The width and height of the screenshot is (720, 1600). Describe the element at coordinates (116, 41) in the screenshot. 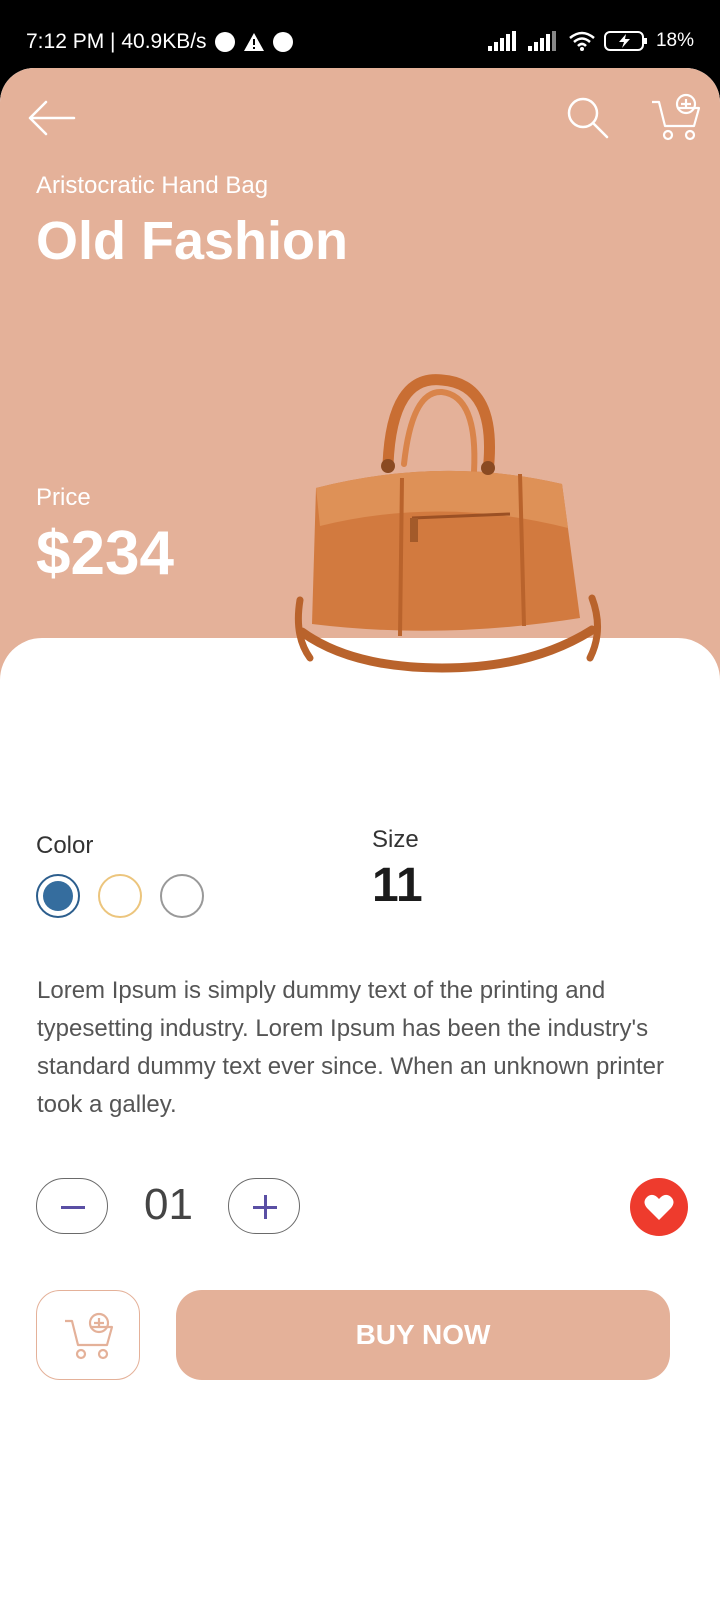

I see `status-time-speed: 7:12 PM | 40.9KB/s` at that location.